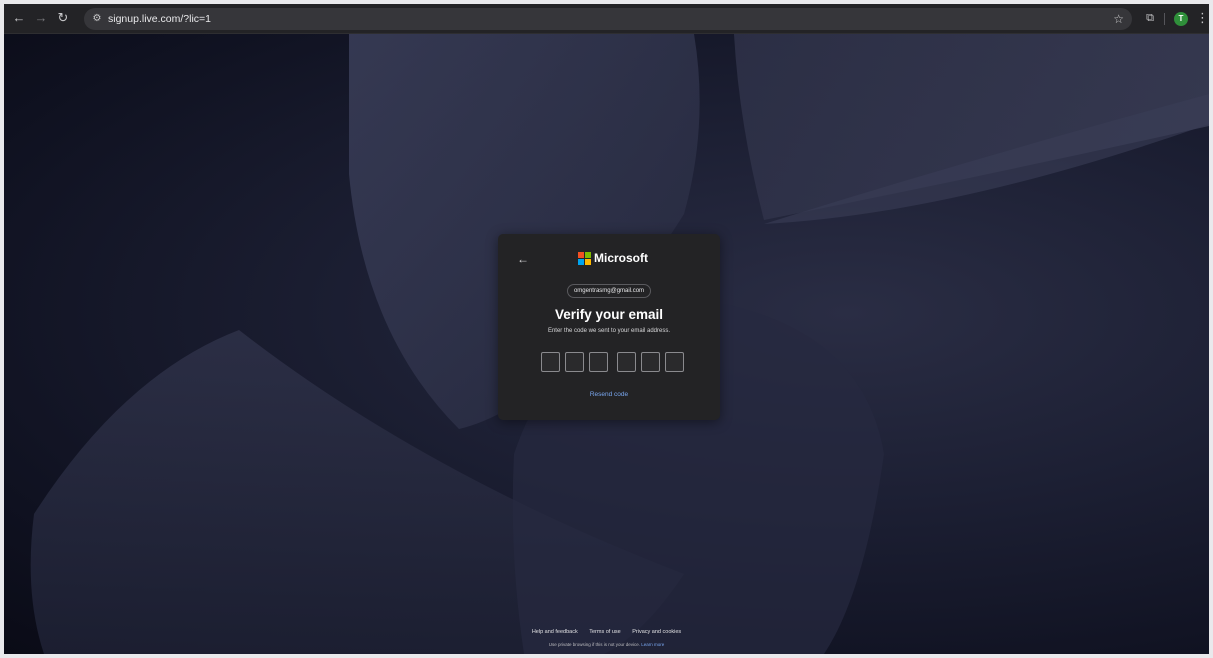 The image size is (1213, 658). I want to click on more-menu-icon: ⋮, so click(1202, 18).